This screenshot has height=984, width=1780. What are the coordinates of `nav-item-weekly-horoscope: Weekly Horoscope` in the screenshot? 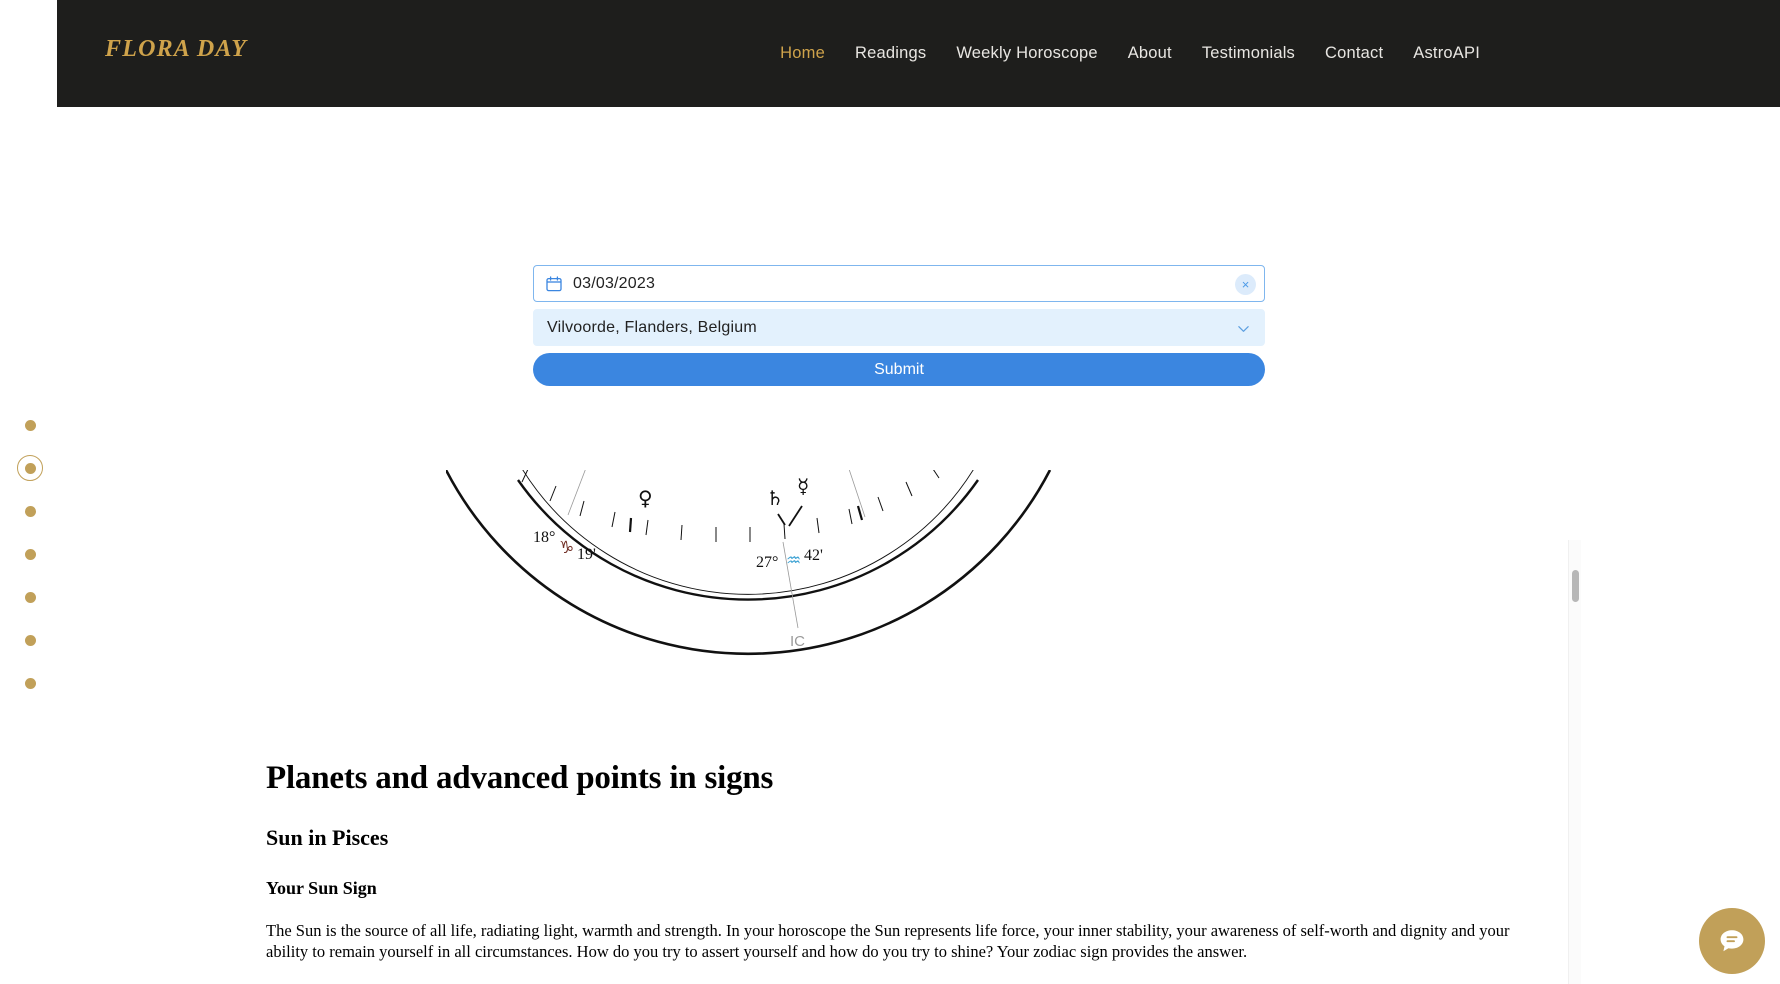 It's located at (1026, 53).